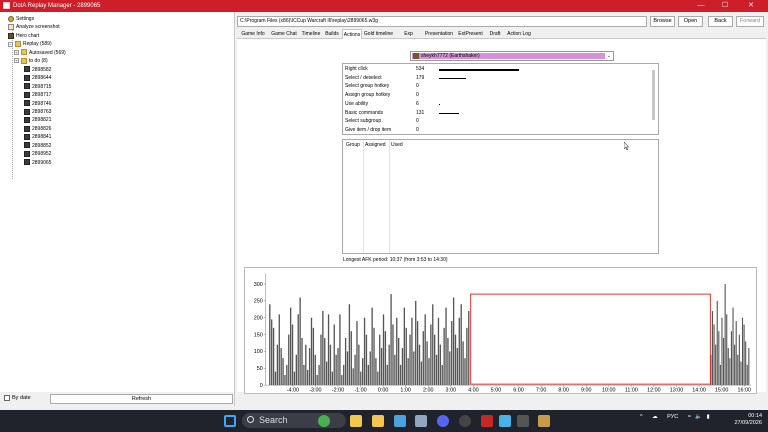 The width and height of the screenshot is (768, 432). What do you see at coordinates (465, 421) in the screenshot?
I see `obs-icon` at bounding box center [465, 421].